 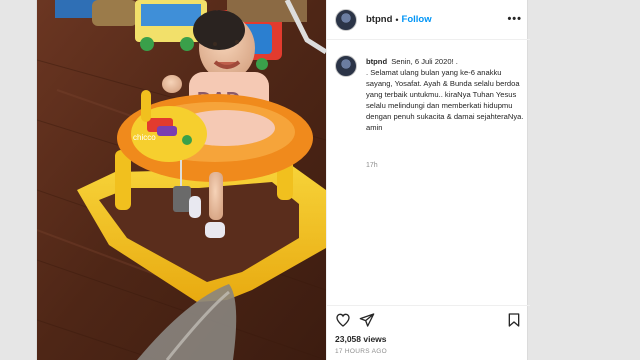 I want to click on username-link: btpnd, so click(x=379, y=19).